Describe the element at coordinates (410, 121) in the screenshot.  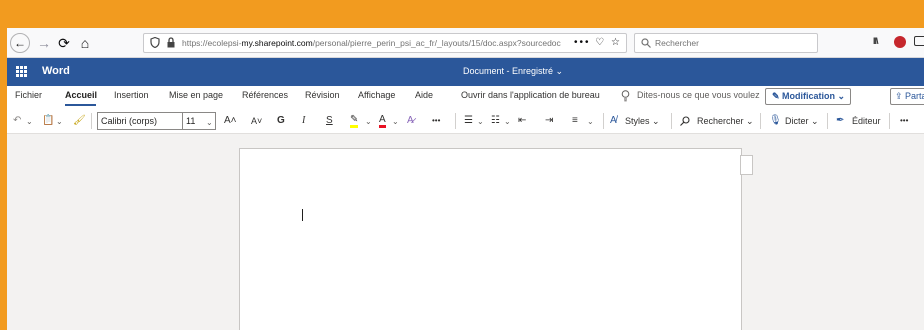
I see `clear-formatting-icon: A̷` at that location.